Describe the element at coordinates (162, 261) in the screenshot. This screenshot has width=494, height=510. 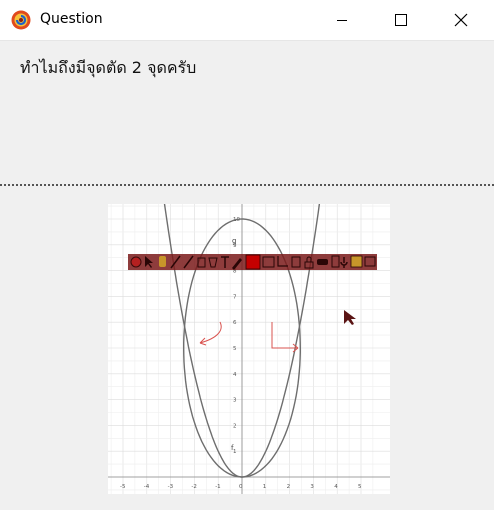
I see `hand-icon` at that location.